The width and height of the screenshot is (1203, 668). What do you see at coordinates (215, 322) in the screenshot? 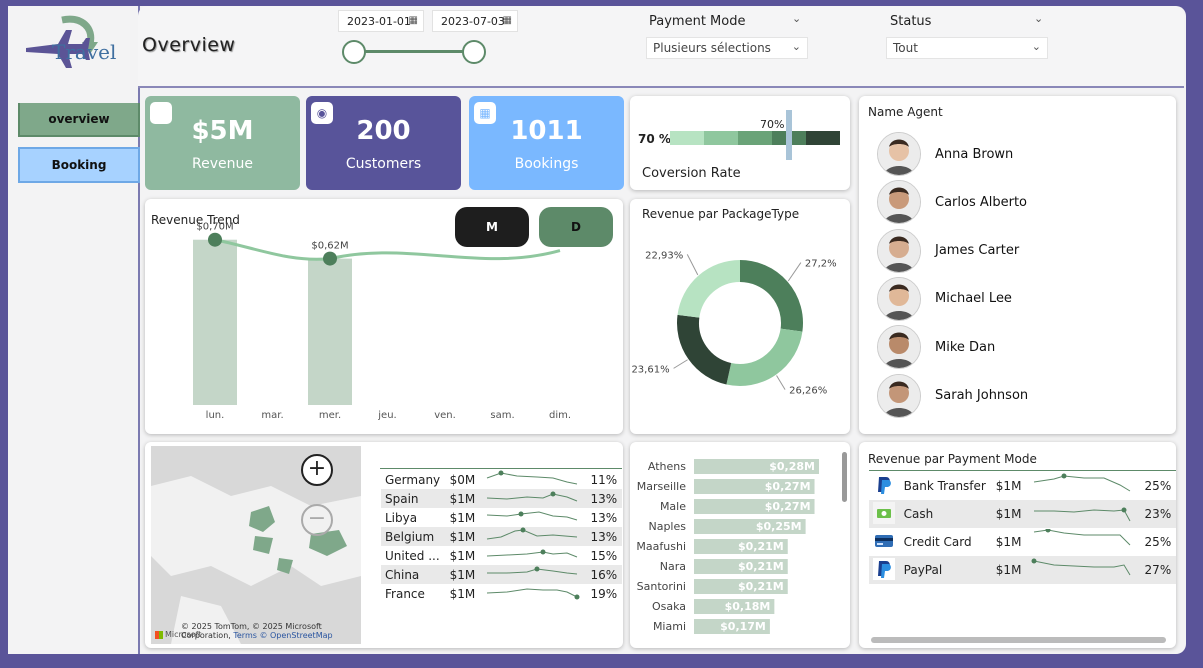
I see `trend-bar` at bounding box center [215, 322].